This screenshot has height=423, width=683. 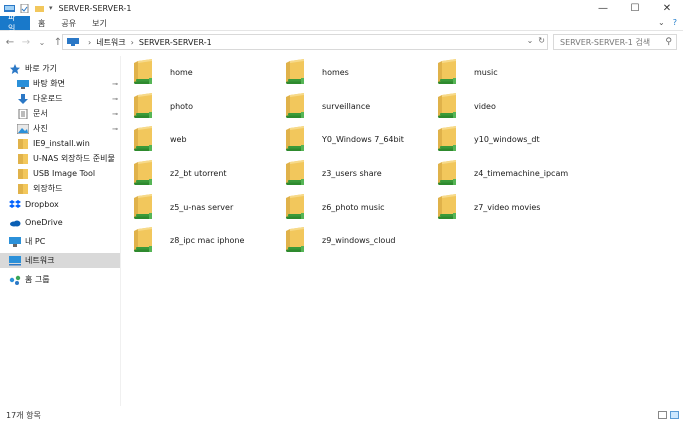 I want to click on shared-folder-item: web, so click(x=207, y=139).